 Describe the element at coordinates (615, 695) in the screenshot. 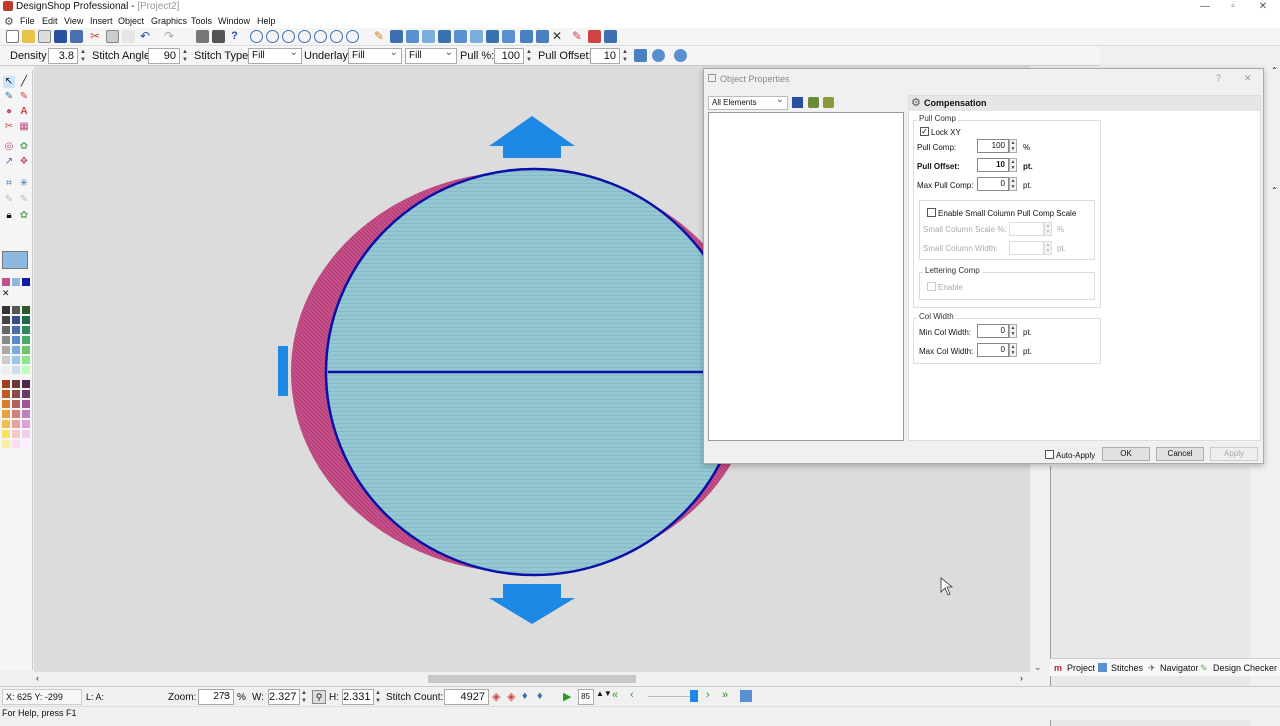

I see `rewind-icon: «` at that location.